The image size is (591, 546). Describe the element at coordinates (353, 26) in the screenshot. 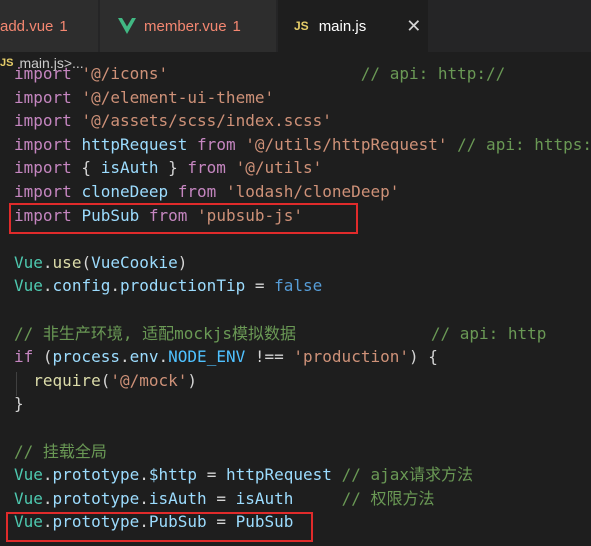

I see `tab-main-js: JS main.js ✕` at that location.